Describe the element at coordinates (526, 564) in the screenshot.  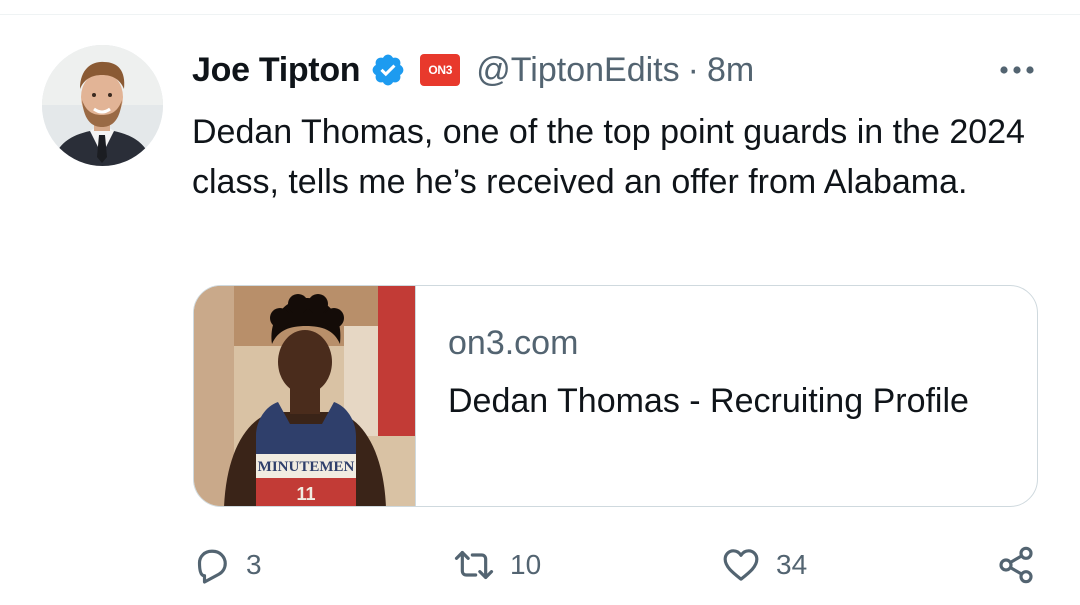
I see `retweet-count: 10` at that location.